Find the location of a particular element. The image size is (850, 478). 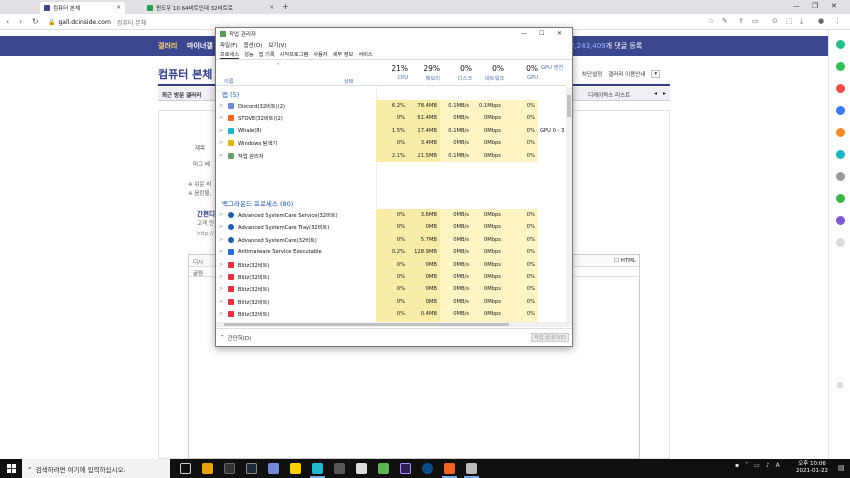

download-icon: ⤓ is located at coordinates (801, 21).